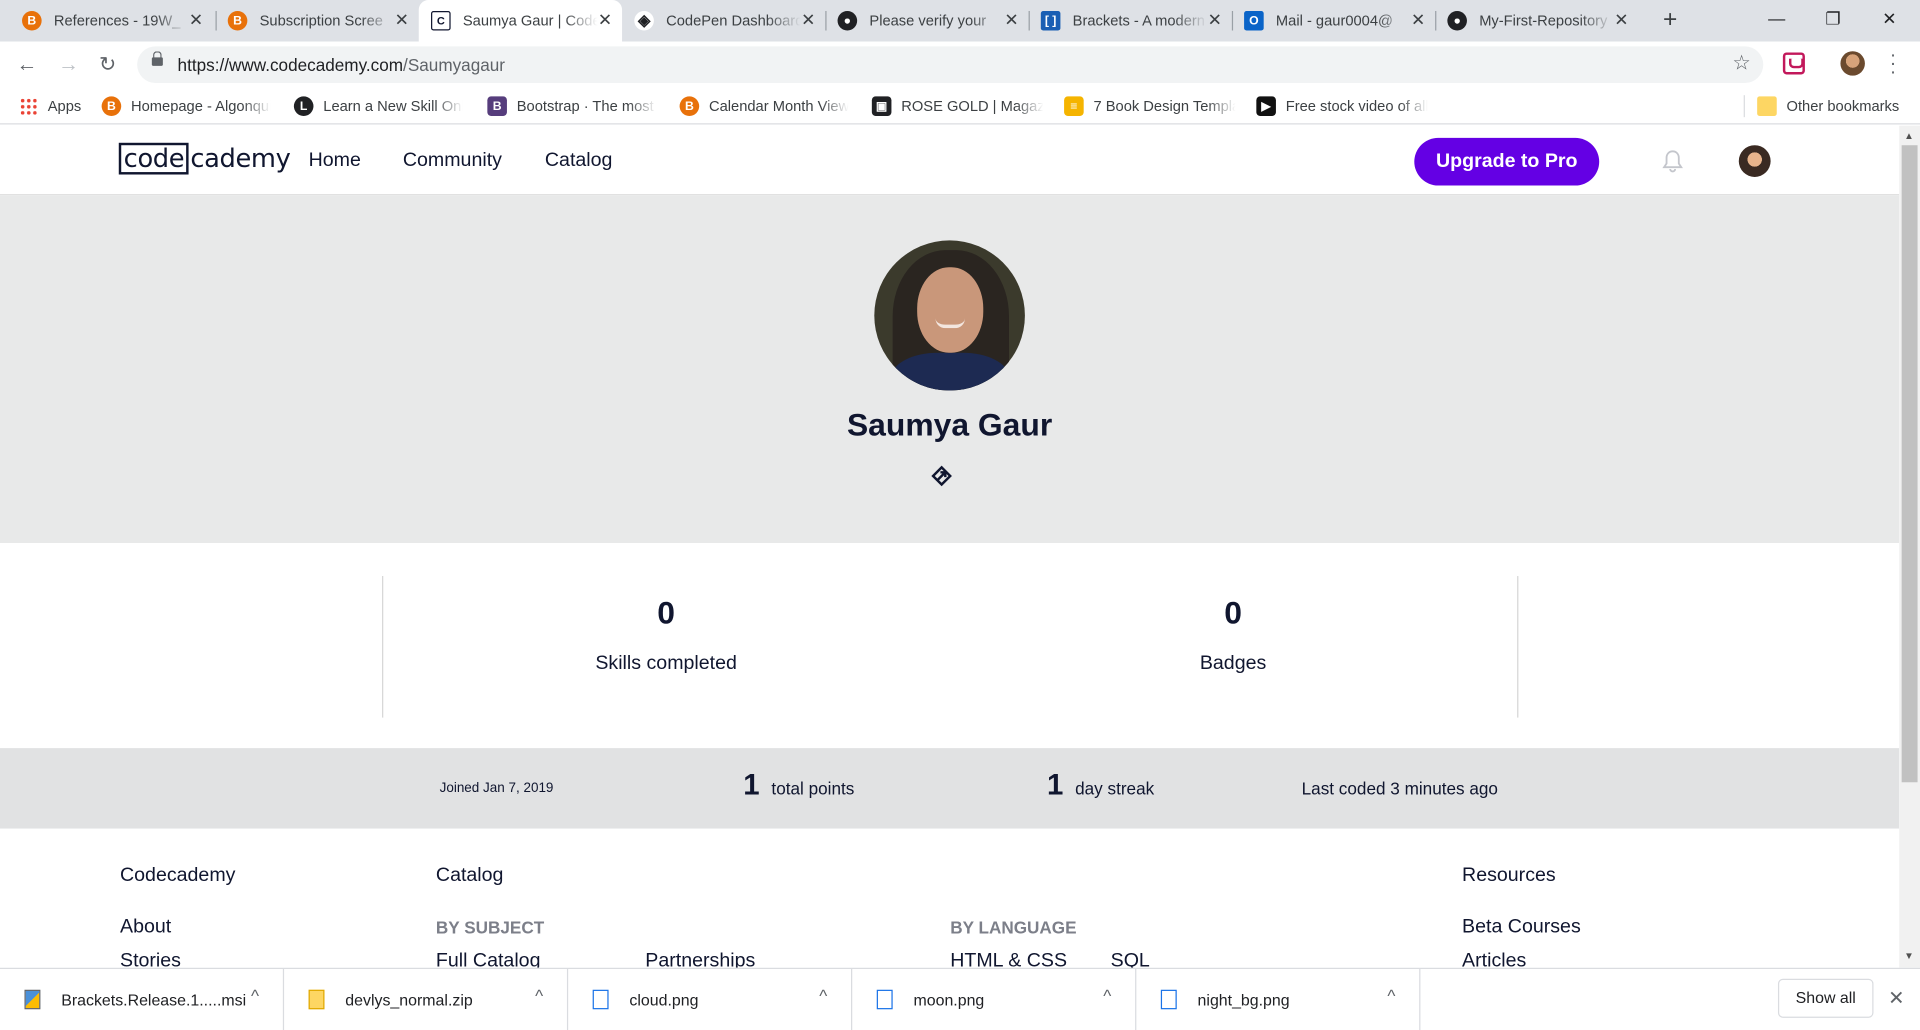 The width and height of the screenshot is (1920, 1030). I want to click on footer-link-full-catalog: Full Catalog, so click(488, 959).